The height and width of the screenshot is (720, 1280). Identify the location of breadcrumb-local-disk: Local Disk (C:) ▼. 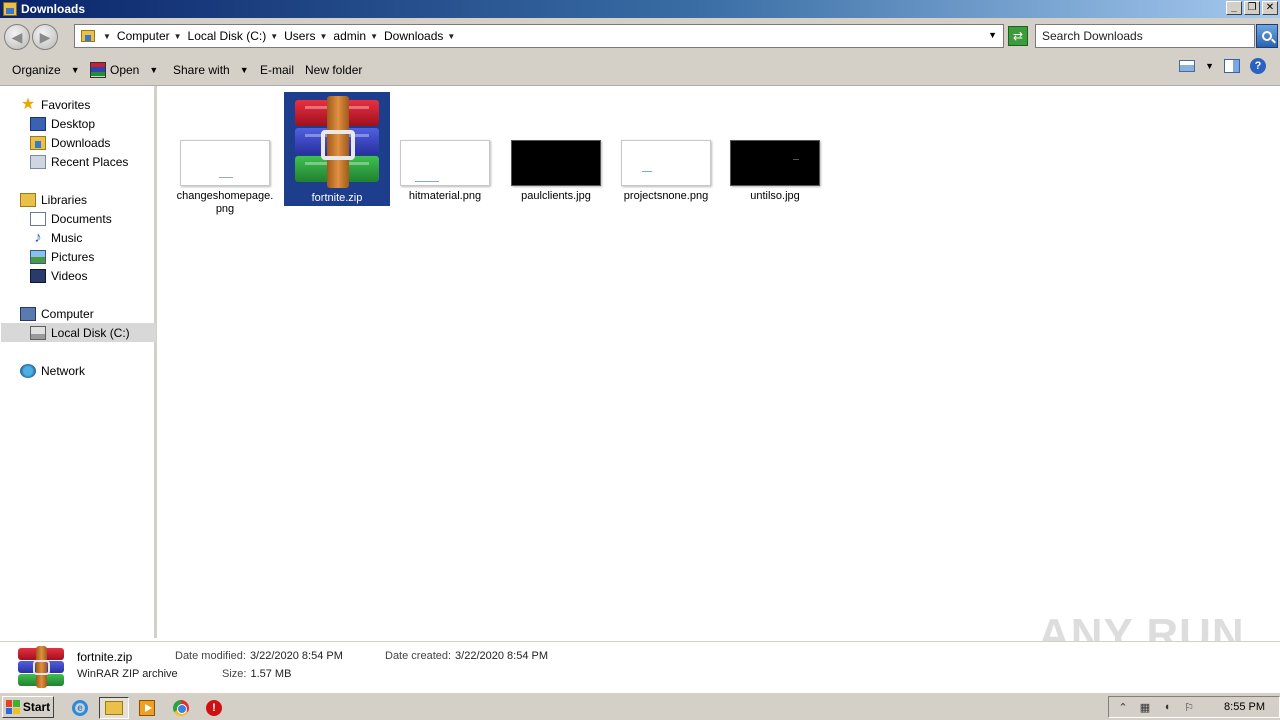
(236, 36).